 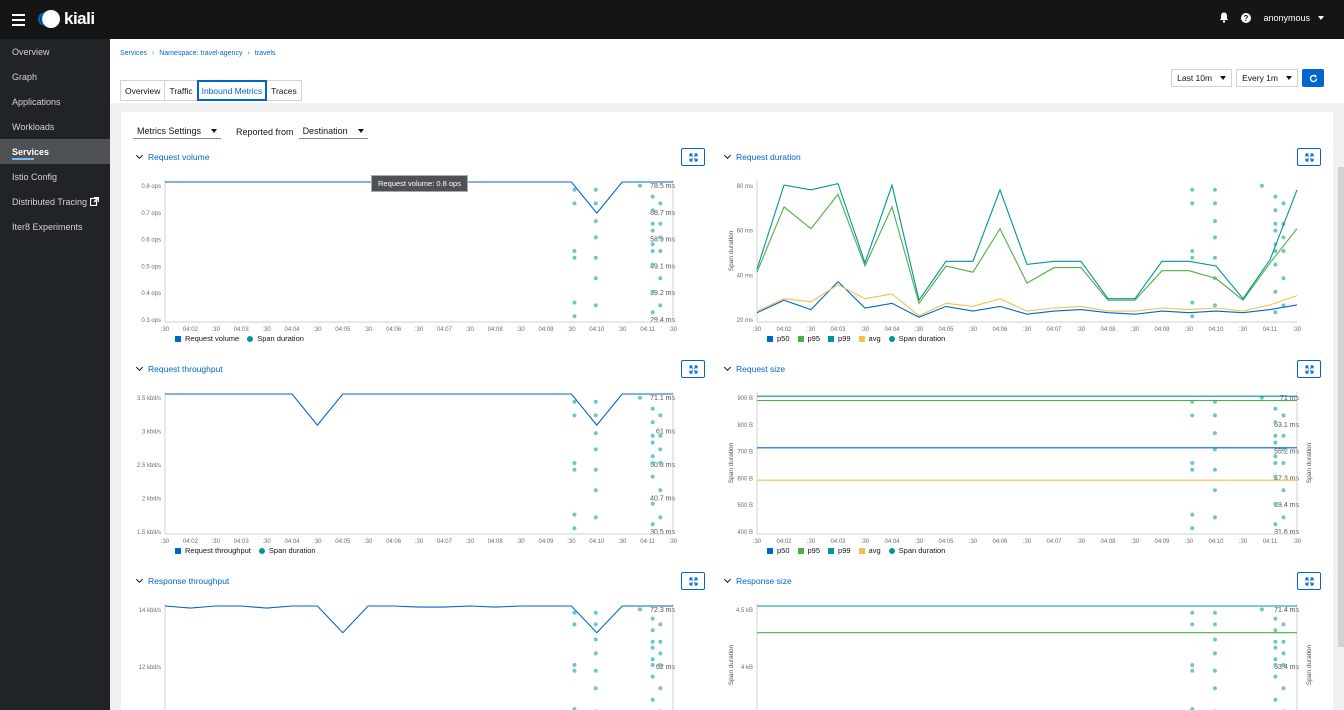 What do you see at coordinates (1027, 299) in the screenshot?
I see `series-line-p50` at bounding box center [1027, 299].